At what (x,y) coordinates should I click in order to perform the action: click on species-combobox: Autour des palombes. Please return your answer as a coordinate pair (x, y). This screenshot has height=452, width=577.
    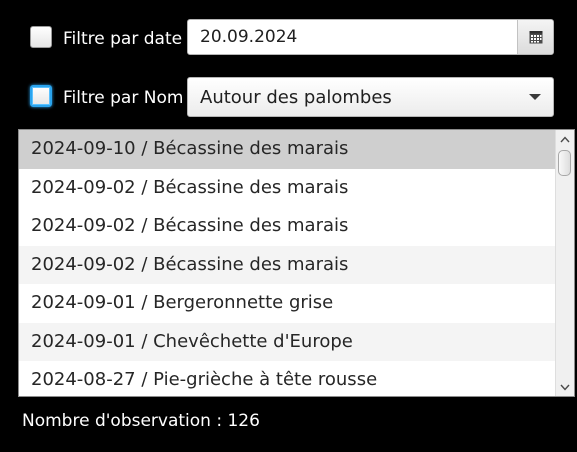
    Looking at the image, I should click on (370, 97).